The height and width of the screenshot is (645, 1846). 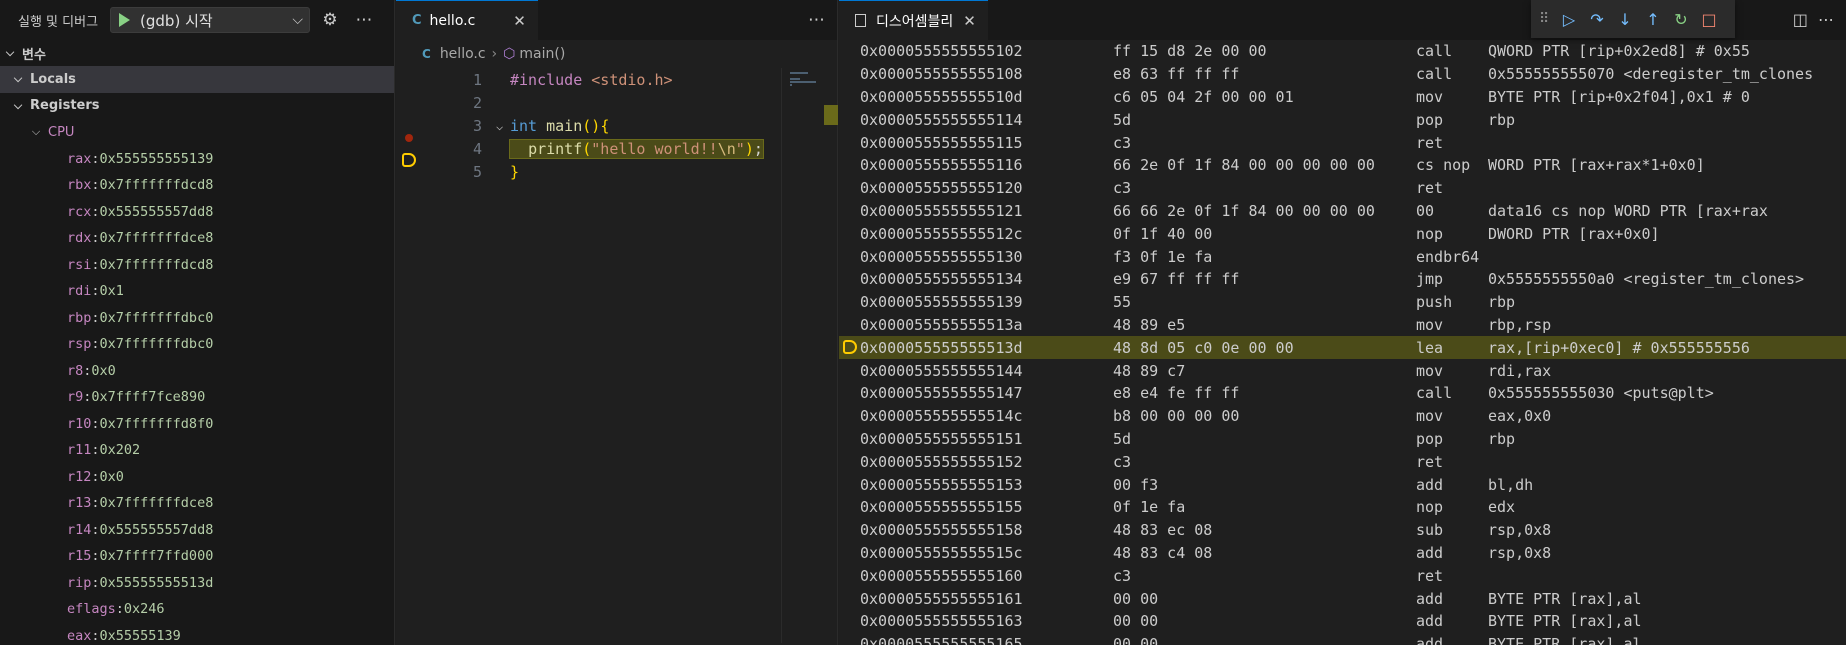 I want to click on debug-config-select: (gdb) 시작 ⌵, so click(x=210, y=20).